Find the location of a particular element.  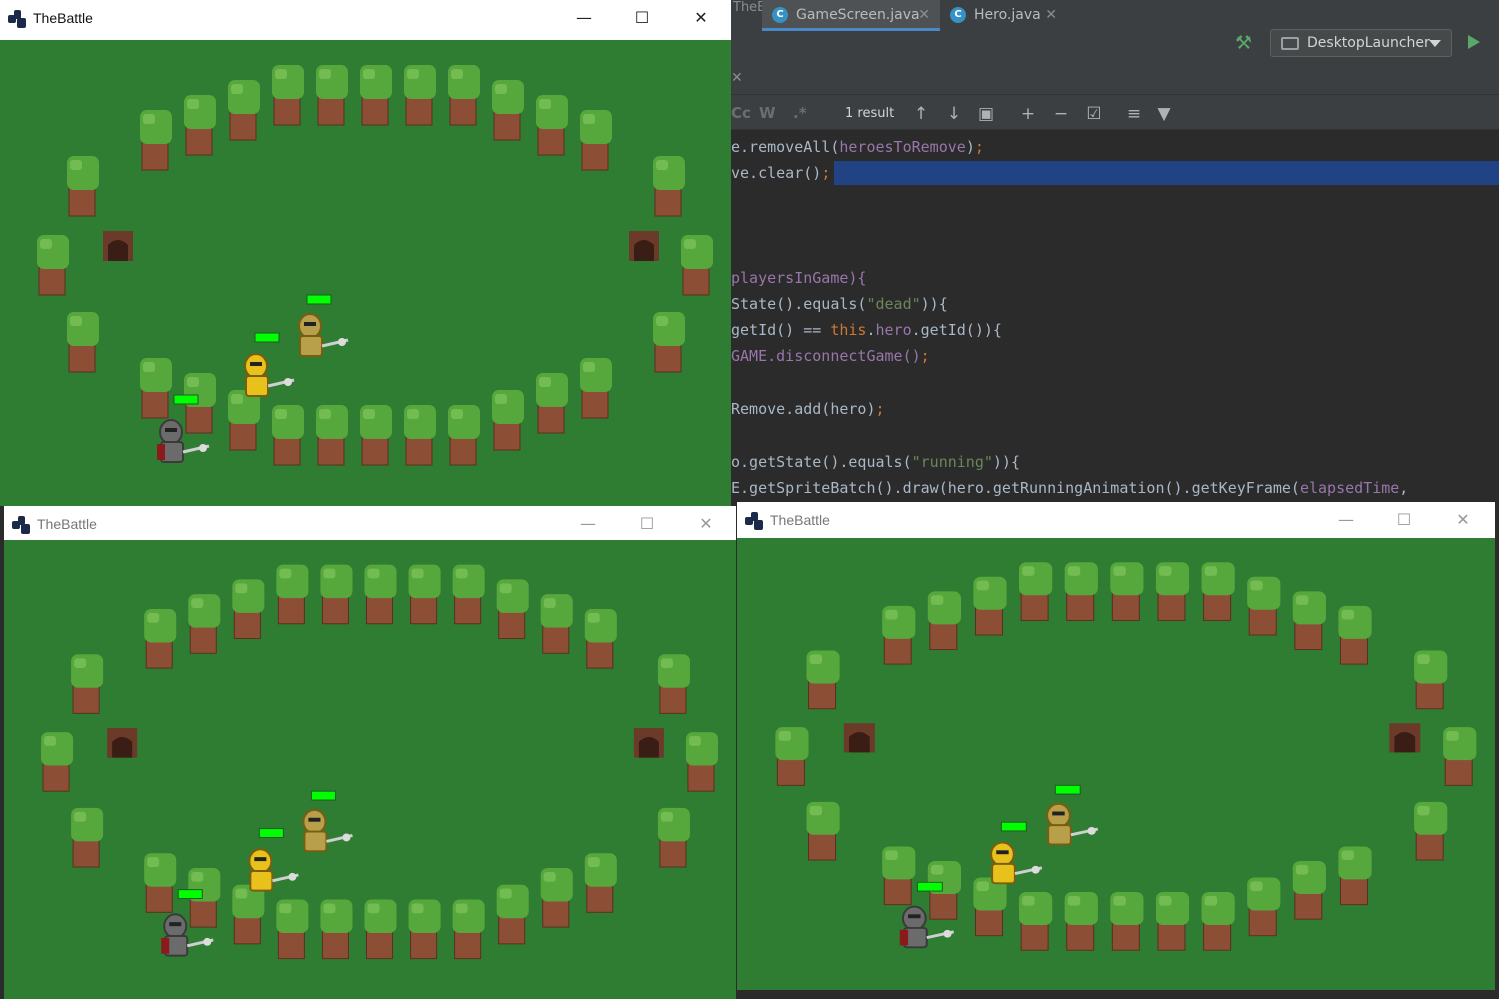

run-play-icon is located at coordinates (1474, 42).